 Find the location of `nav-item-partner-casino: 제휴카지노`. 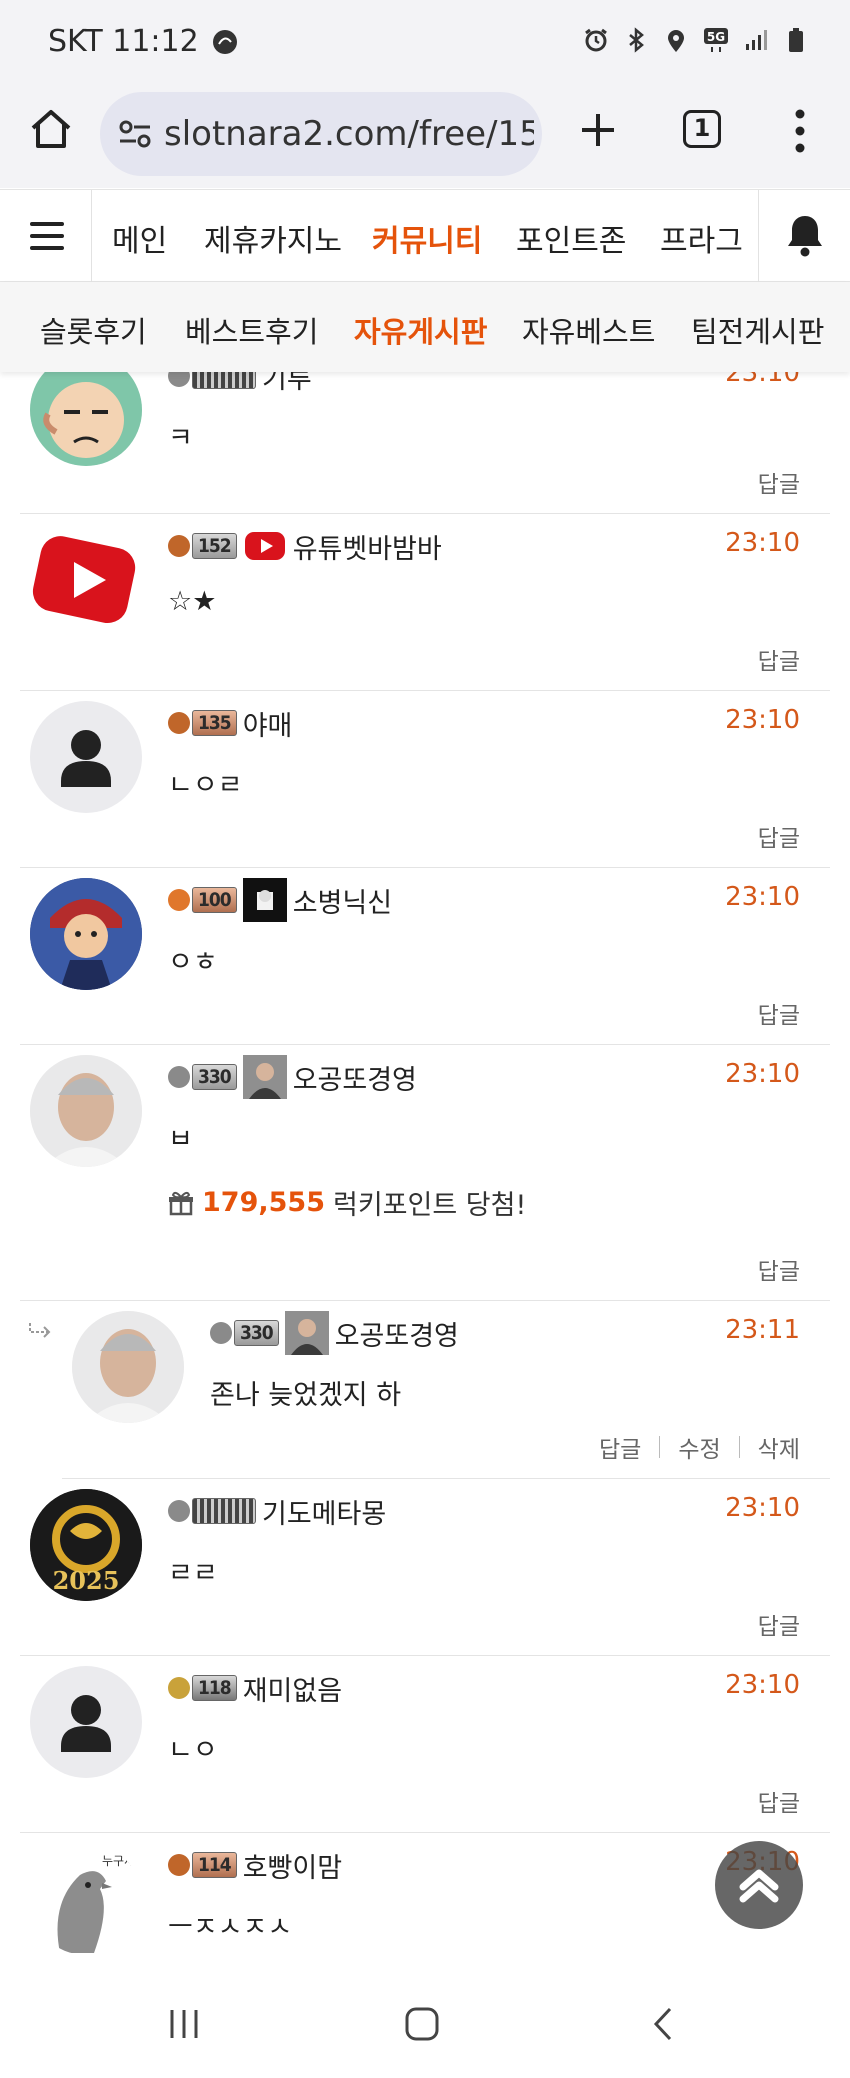

nav-item-partner-casino: 제휴카지노 is located at coordinates (273, 238).